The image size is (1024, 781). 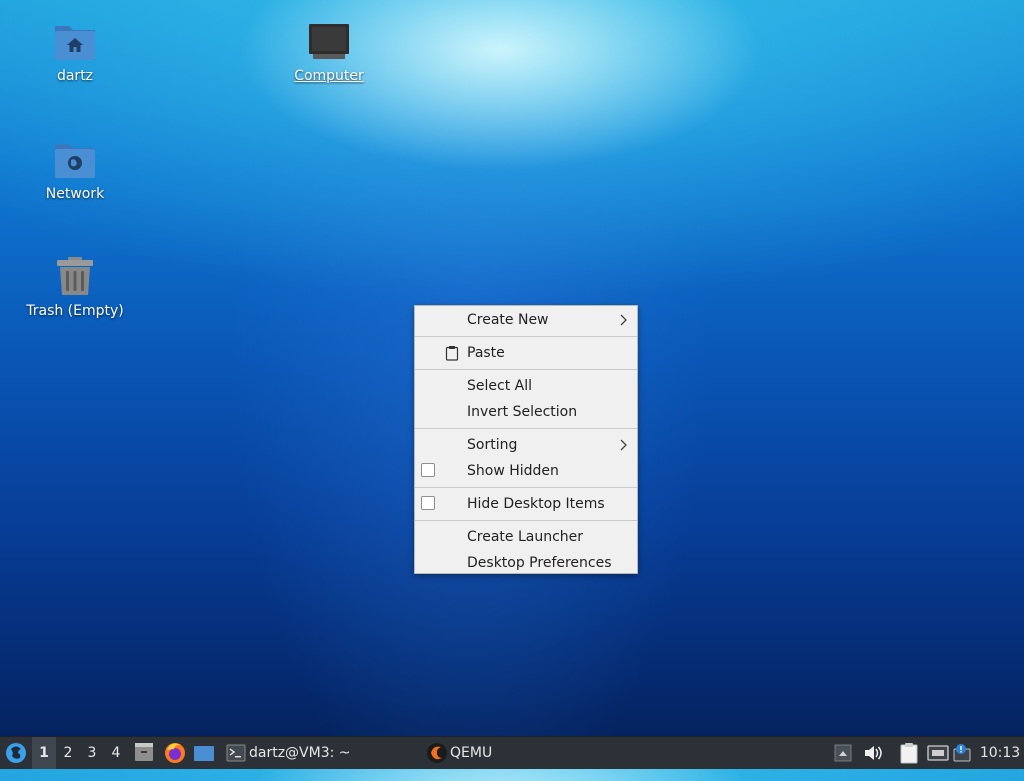 I want to click on menu-item-label: Select All, so click(x=499, y=386).